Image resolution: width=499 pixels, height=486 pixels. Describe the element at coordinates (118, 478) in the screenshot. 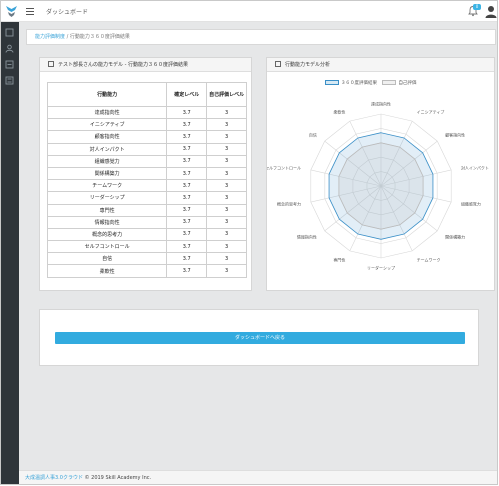

I see `footer-copyright: © 2019 Skill Academy Inc.` at that location.